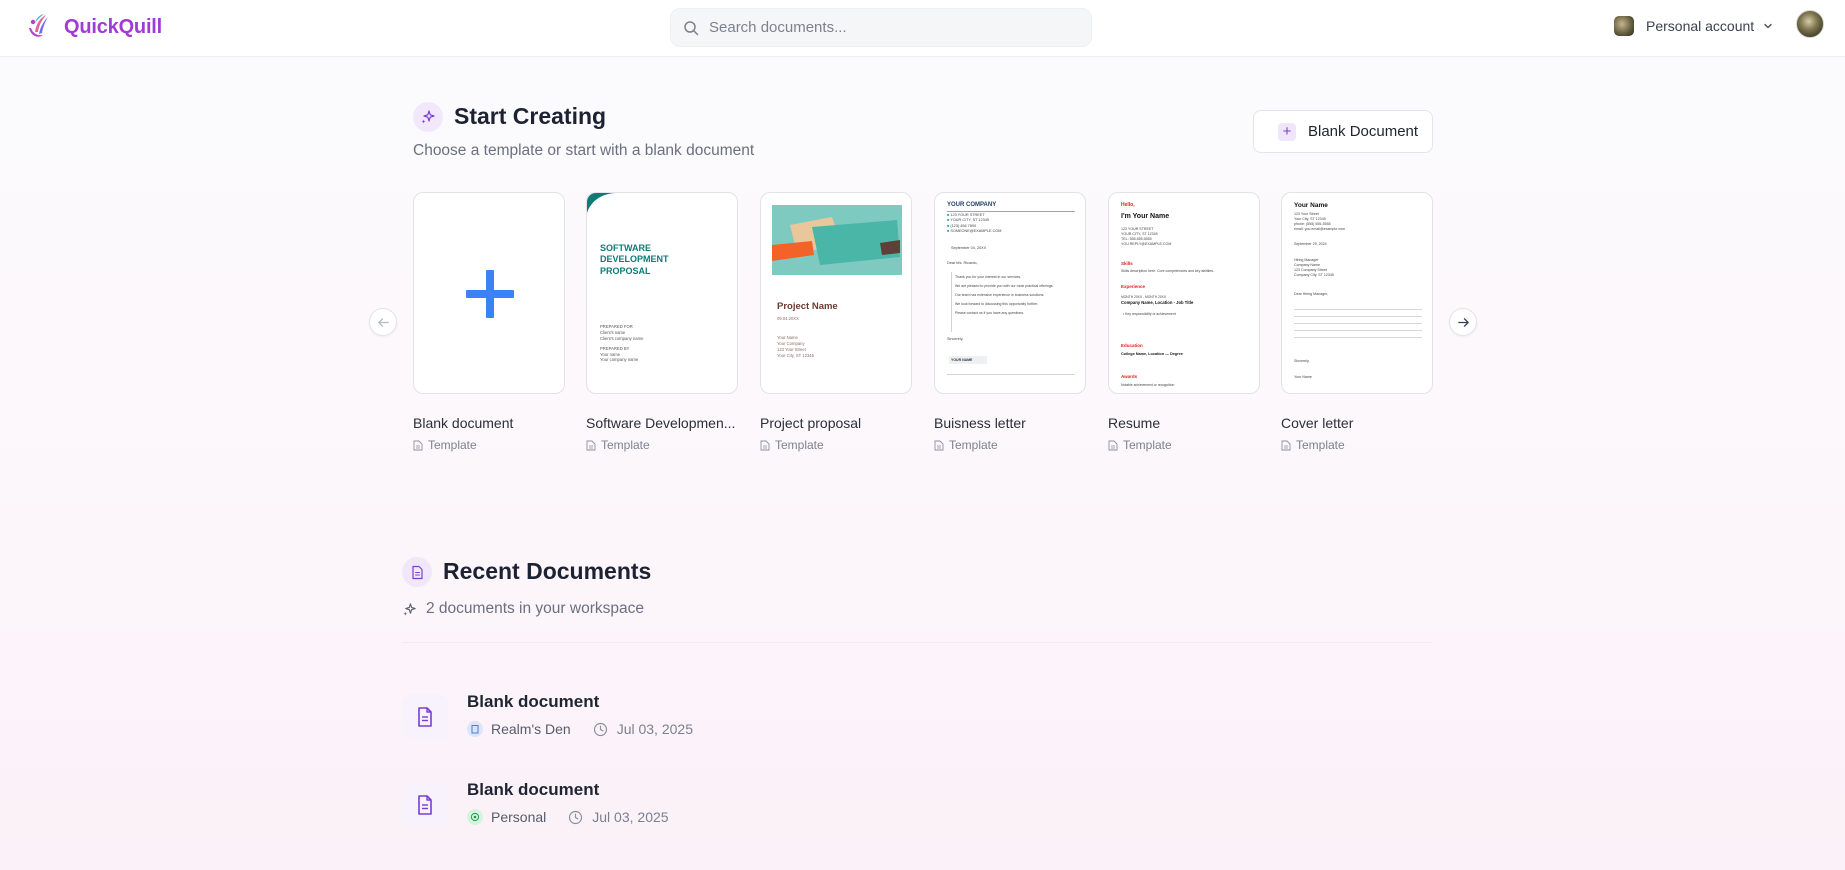  I want to click on search-input, so click(889, 27).